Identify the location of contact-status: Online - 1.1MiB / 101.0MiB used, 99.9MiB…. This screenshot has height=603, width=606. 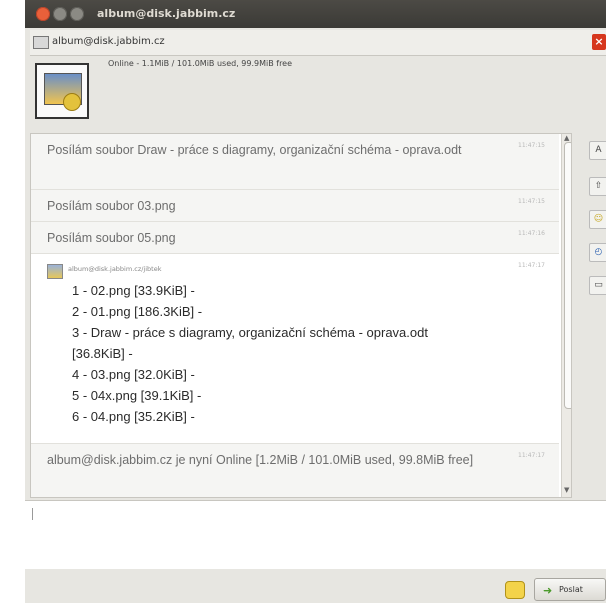
(200, 63).